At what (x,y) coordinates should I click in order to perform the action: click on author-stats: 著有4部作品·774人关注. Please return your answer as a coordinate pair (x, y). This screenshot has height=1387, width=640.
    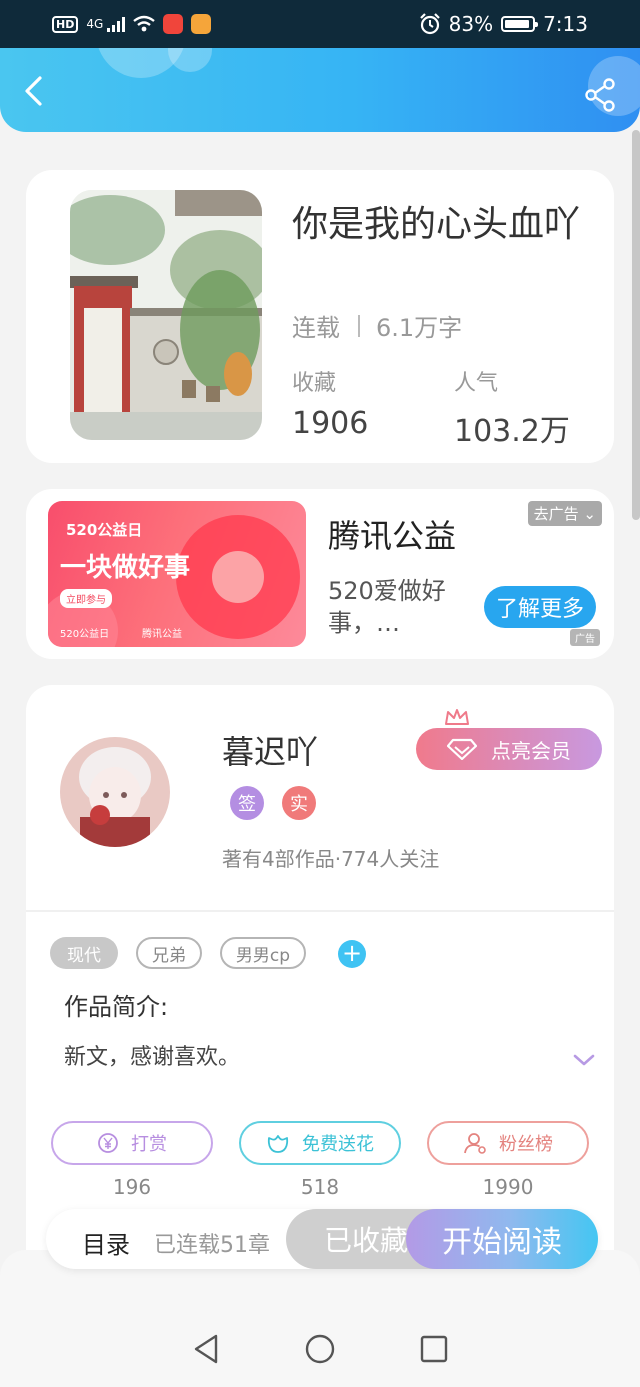
    Looking at the image, I should click on (331, 859).